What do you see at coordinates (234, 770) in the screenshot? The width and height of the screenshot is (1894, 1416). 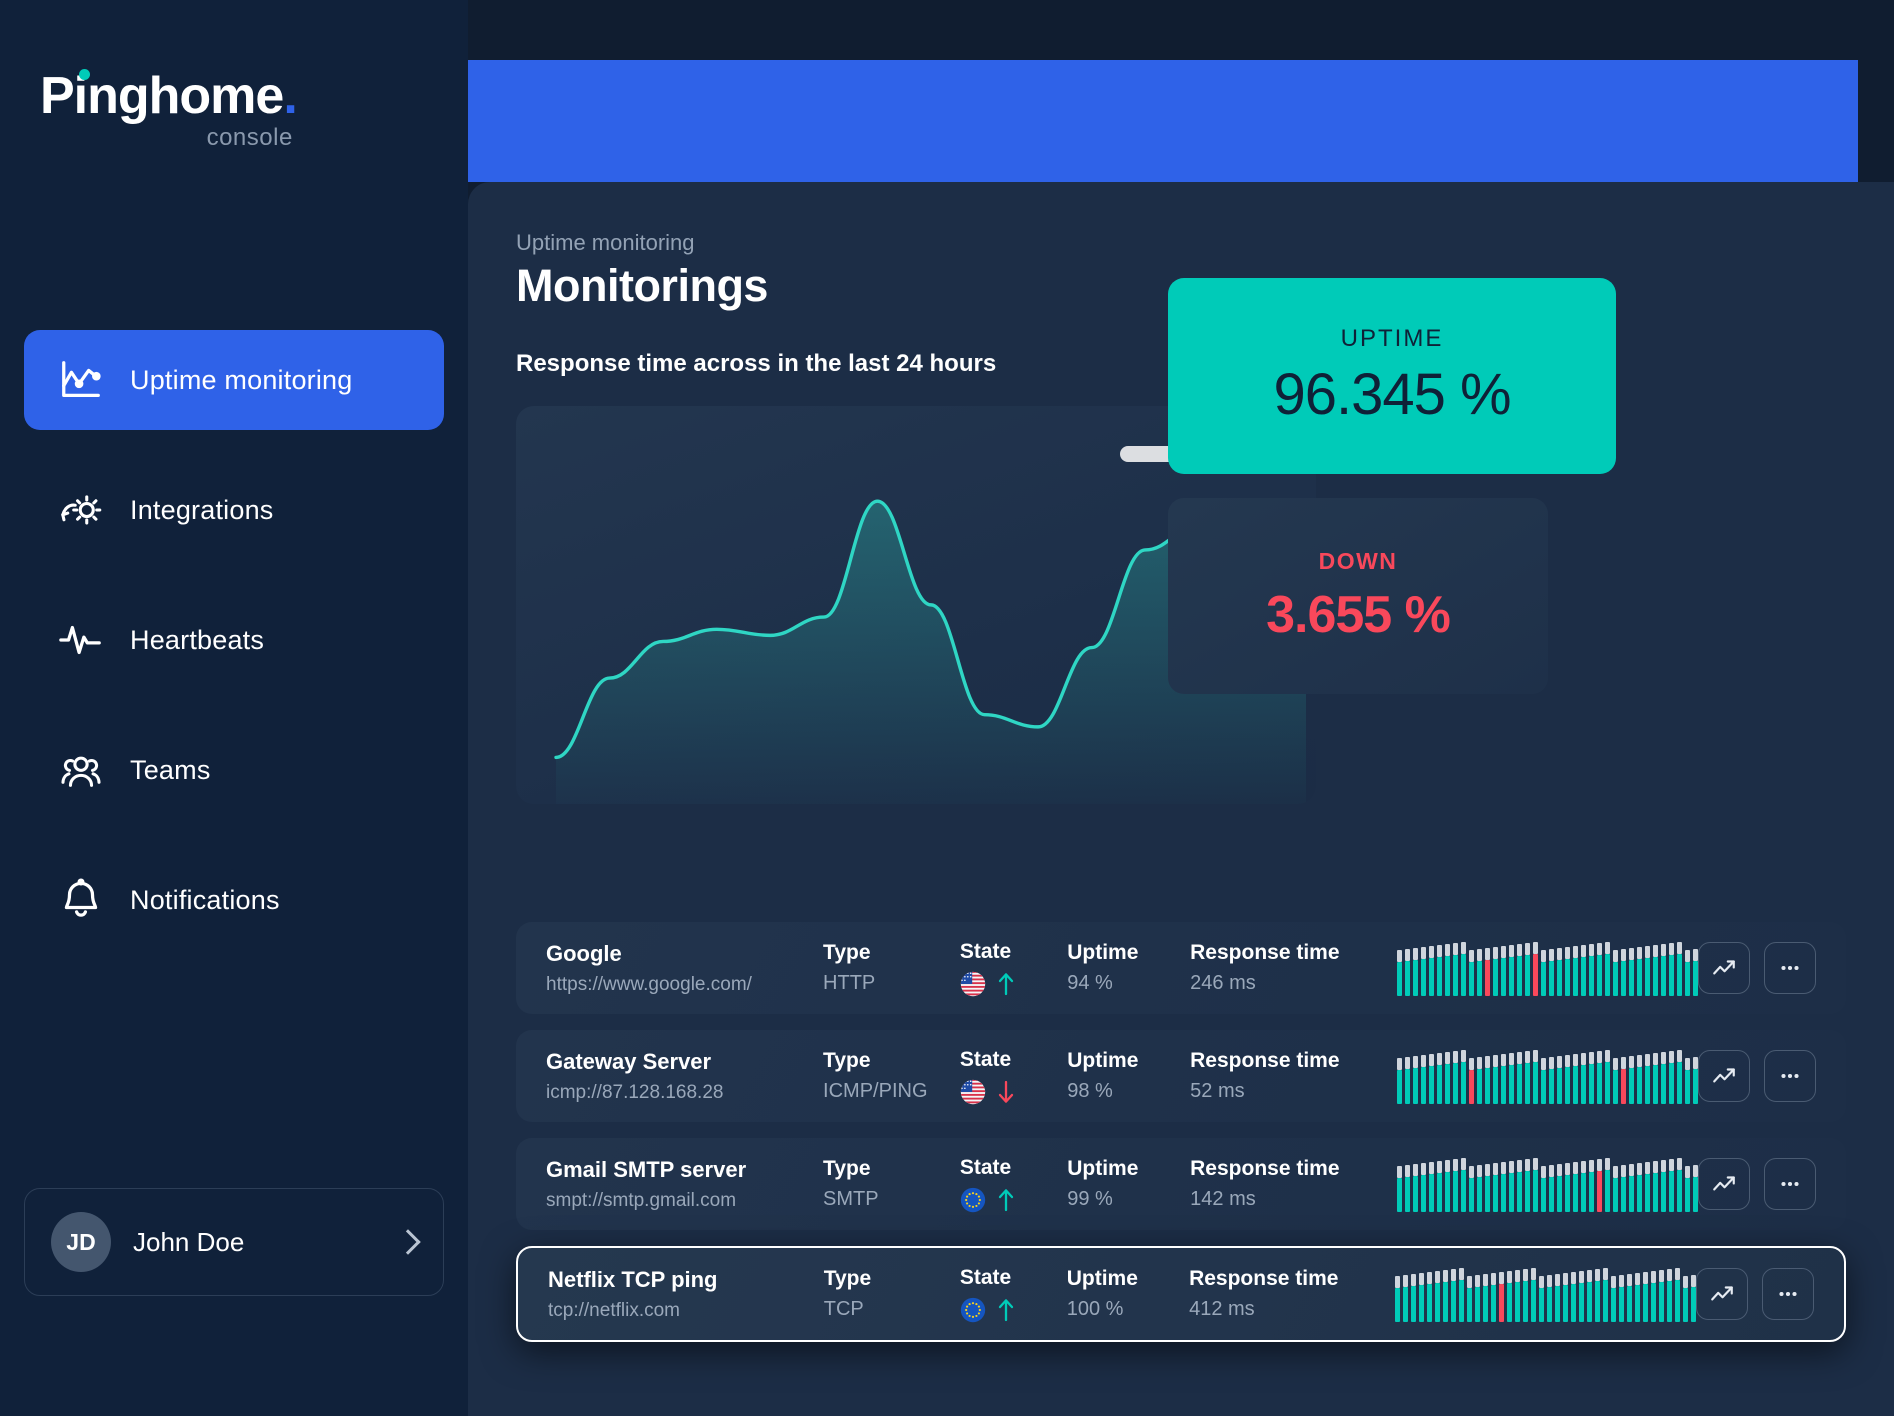 I see `sidebar-item-teams: Teams` at bounding box center [234, 770].